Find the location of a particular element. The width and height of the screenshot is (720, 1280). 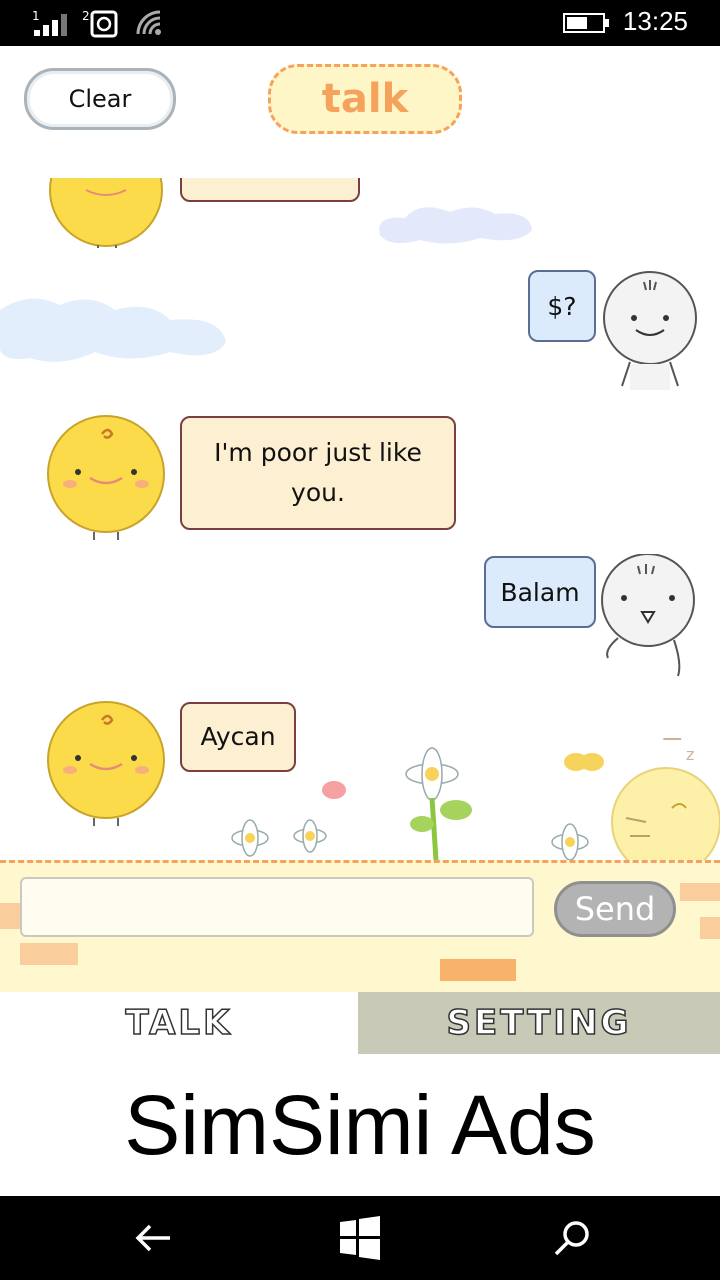

message-input-bar: Send is located at coordinates (360, 926).